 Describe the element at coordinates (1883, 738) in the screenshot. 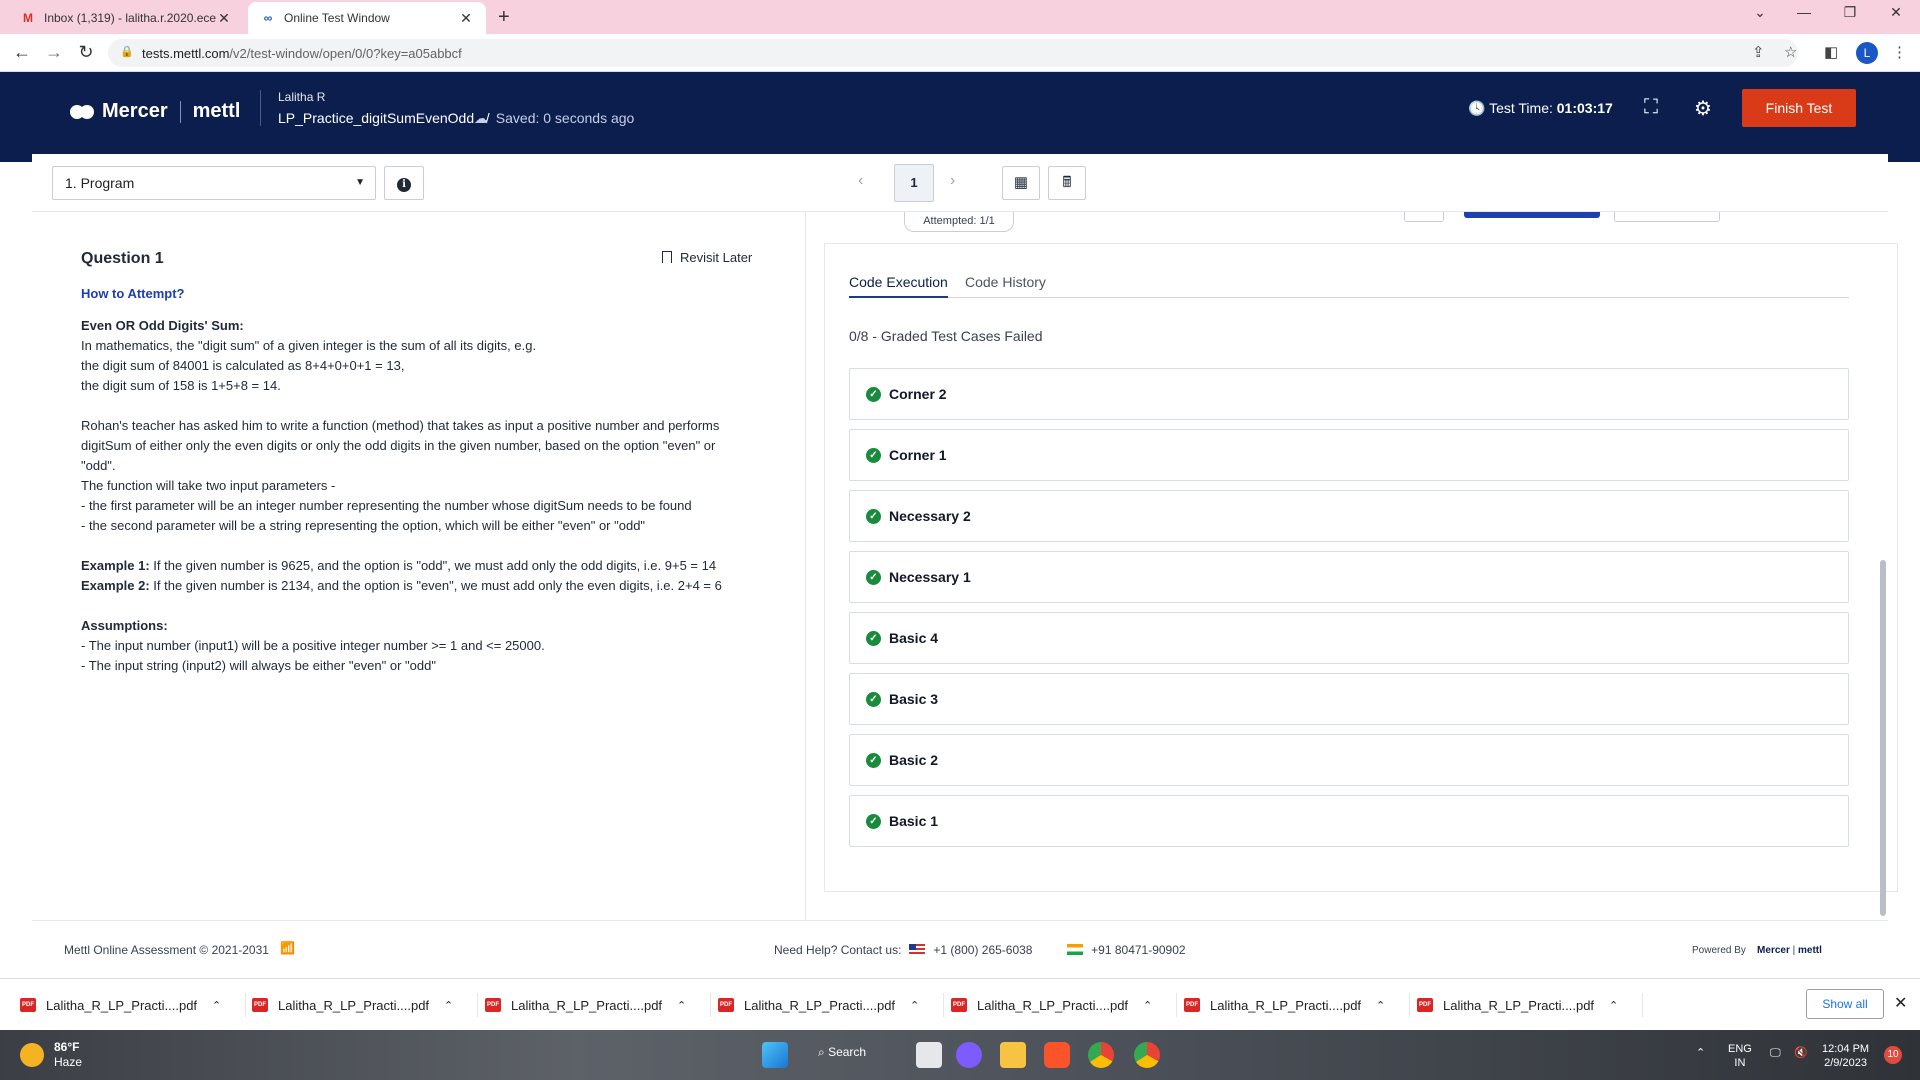

I see `page-scrollbar` at that location.